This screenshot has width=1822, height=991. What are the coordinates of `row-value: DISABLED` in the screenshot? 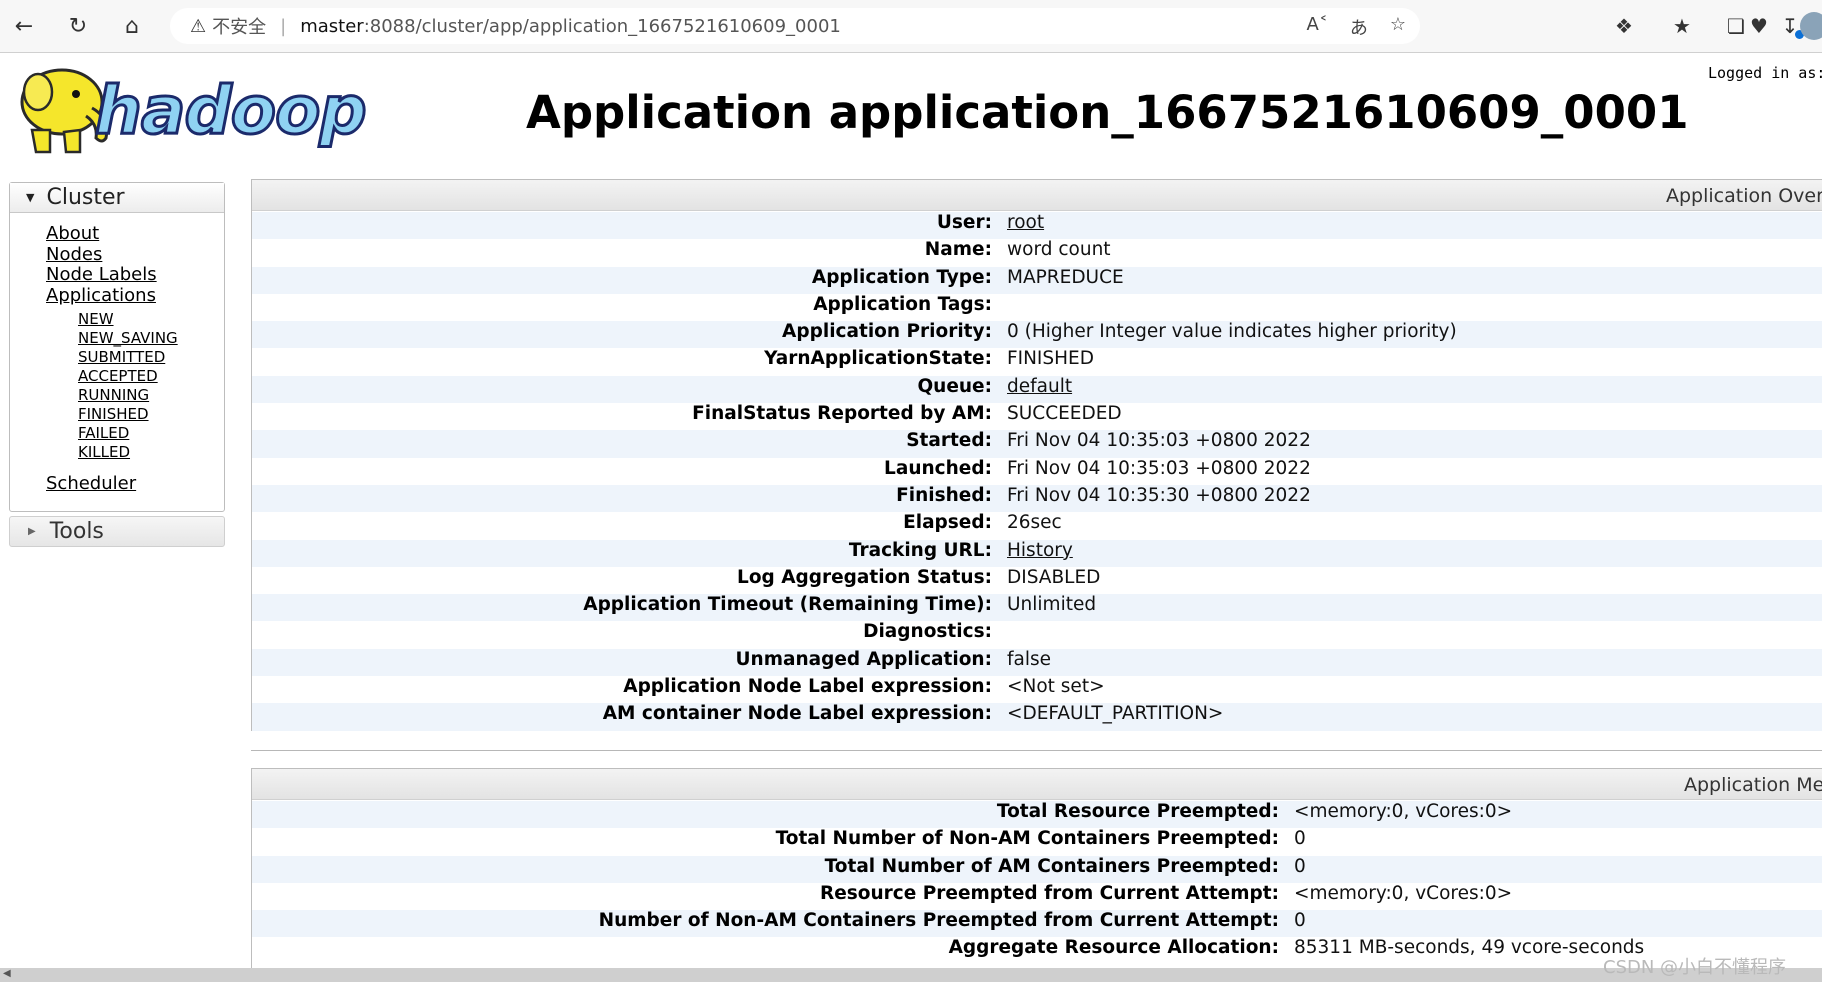 It's located at (1054, 577).